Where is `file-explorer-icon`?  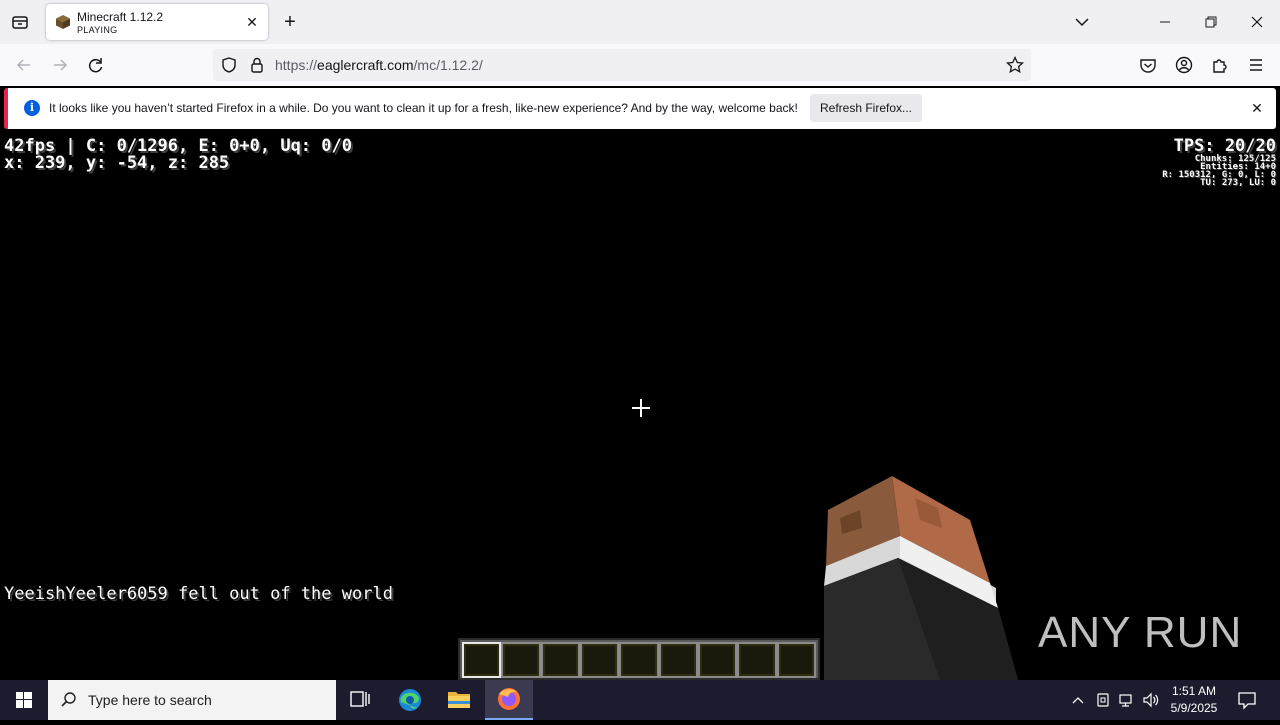 file-explorer-icon is located at coordinates (459, 700).